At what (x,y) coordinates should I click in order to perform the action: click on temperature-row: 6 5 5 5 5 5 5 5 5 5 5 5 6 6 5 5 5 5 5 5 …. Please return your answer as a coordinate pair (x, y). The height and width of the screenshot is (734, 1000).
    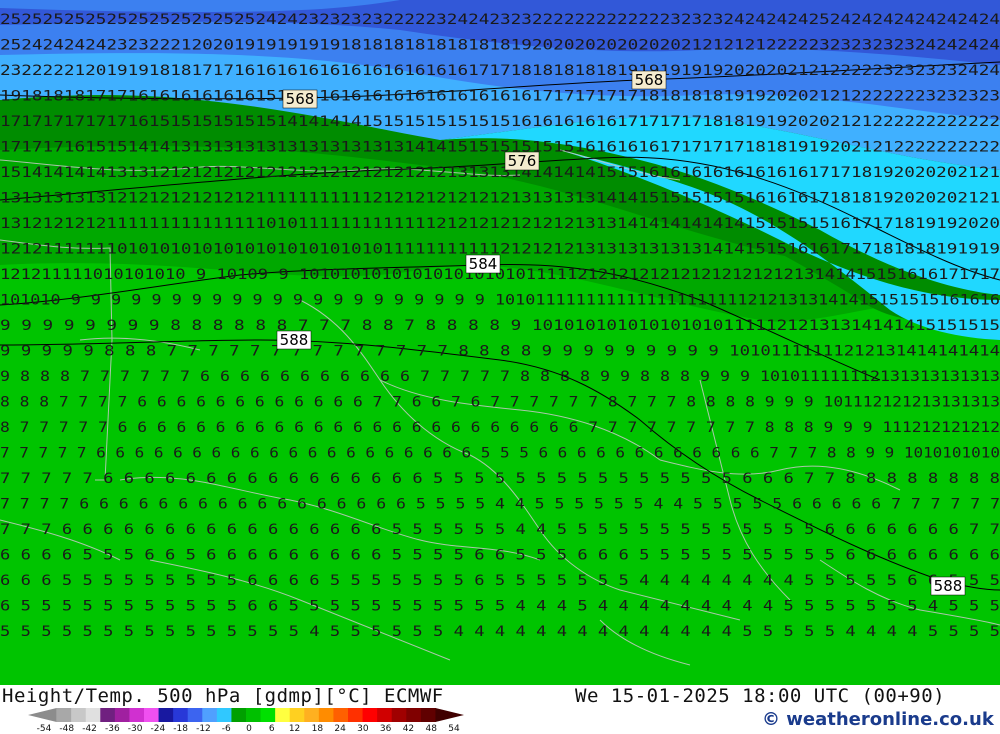
    Looking at the image, I should click on (500, 607).